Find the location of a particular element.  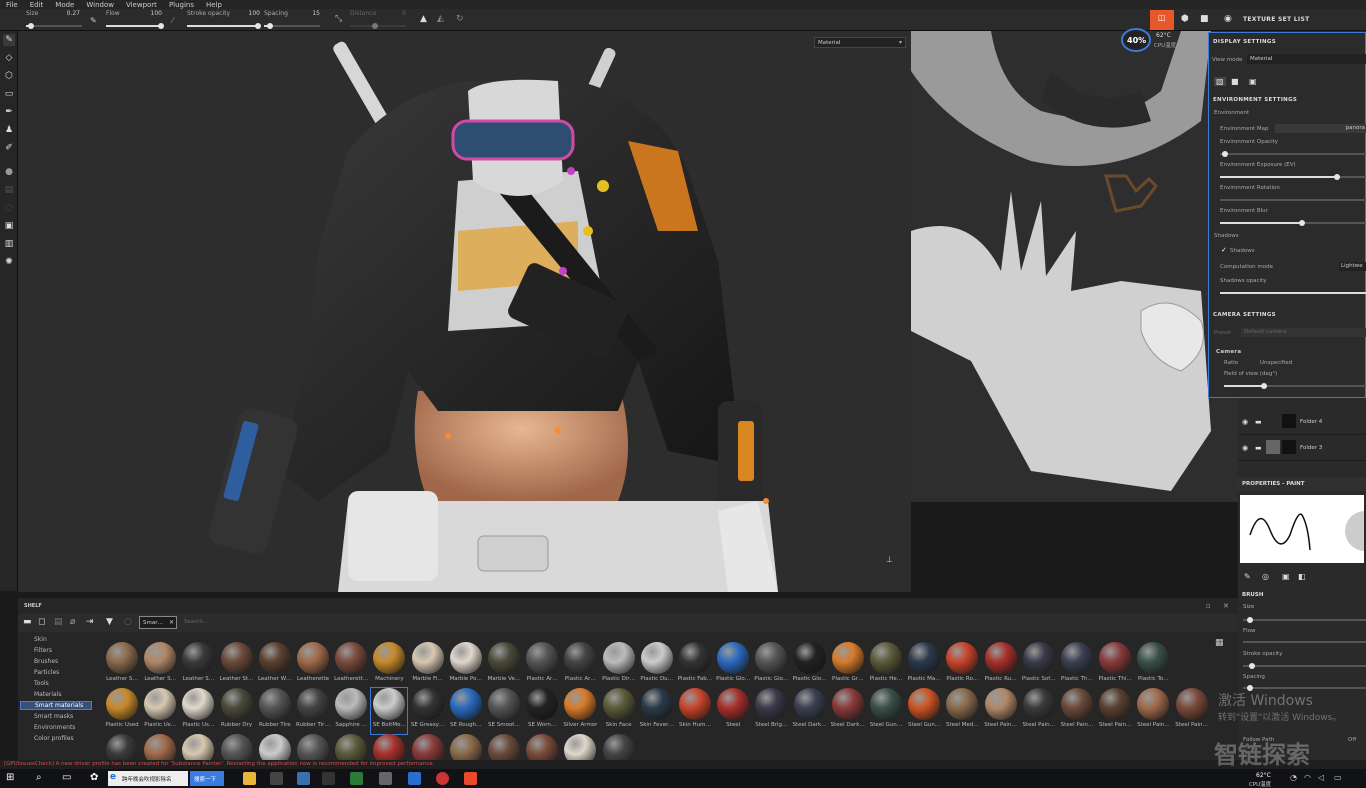

browser-tab: e 跨年晚会吹视影除名 is located at coordinates (148, 778).